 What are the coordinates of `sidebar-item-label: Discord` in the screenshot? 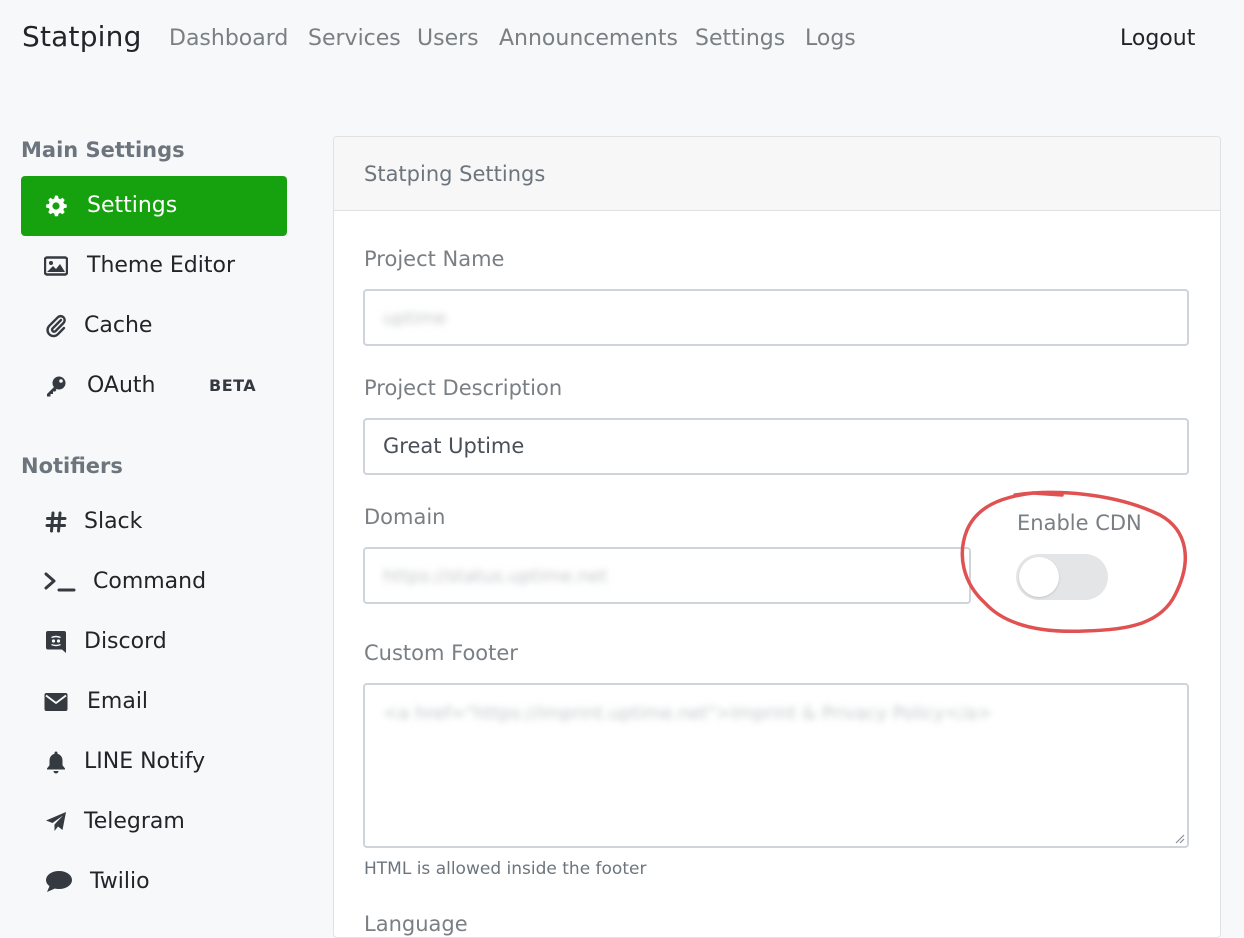 It's located at (125, 641).